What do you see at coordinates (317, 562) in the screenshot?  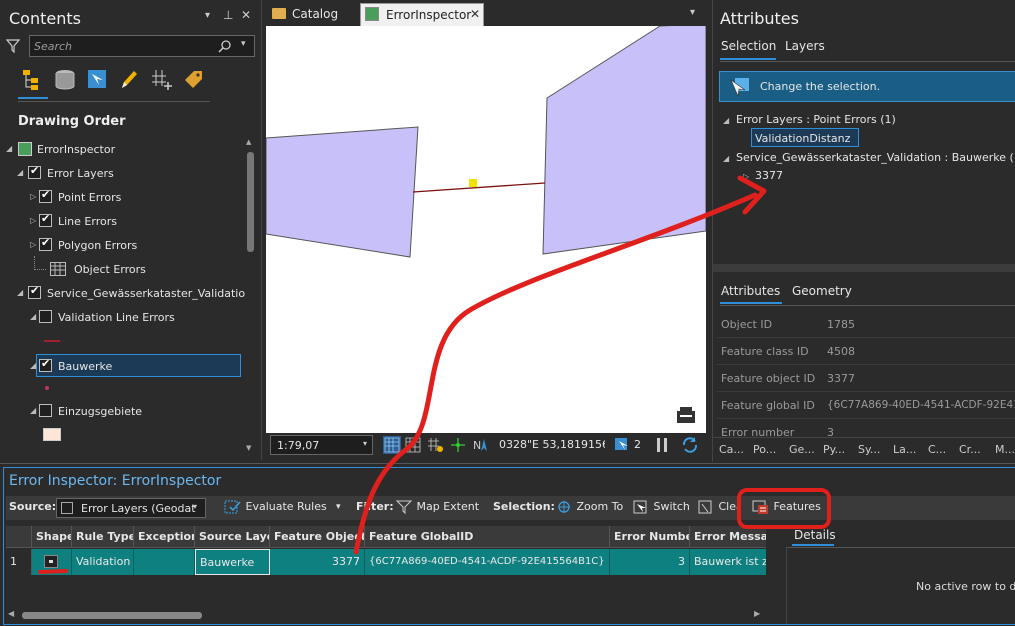 I see `feature-objectid-cell: 3377` at bounding box center [317, 562].